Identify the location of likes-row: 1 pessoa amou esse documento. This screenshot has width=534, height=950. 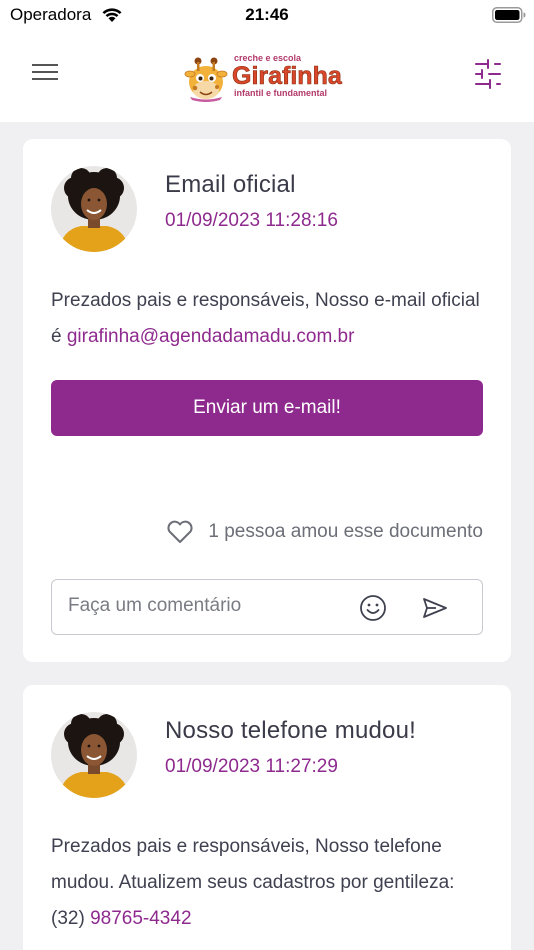
(324, 532).